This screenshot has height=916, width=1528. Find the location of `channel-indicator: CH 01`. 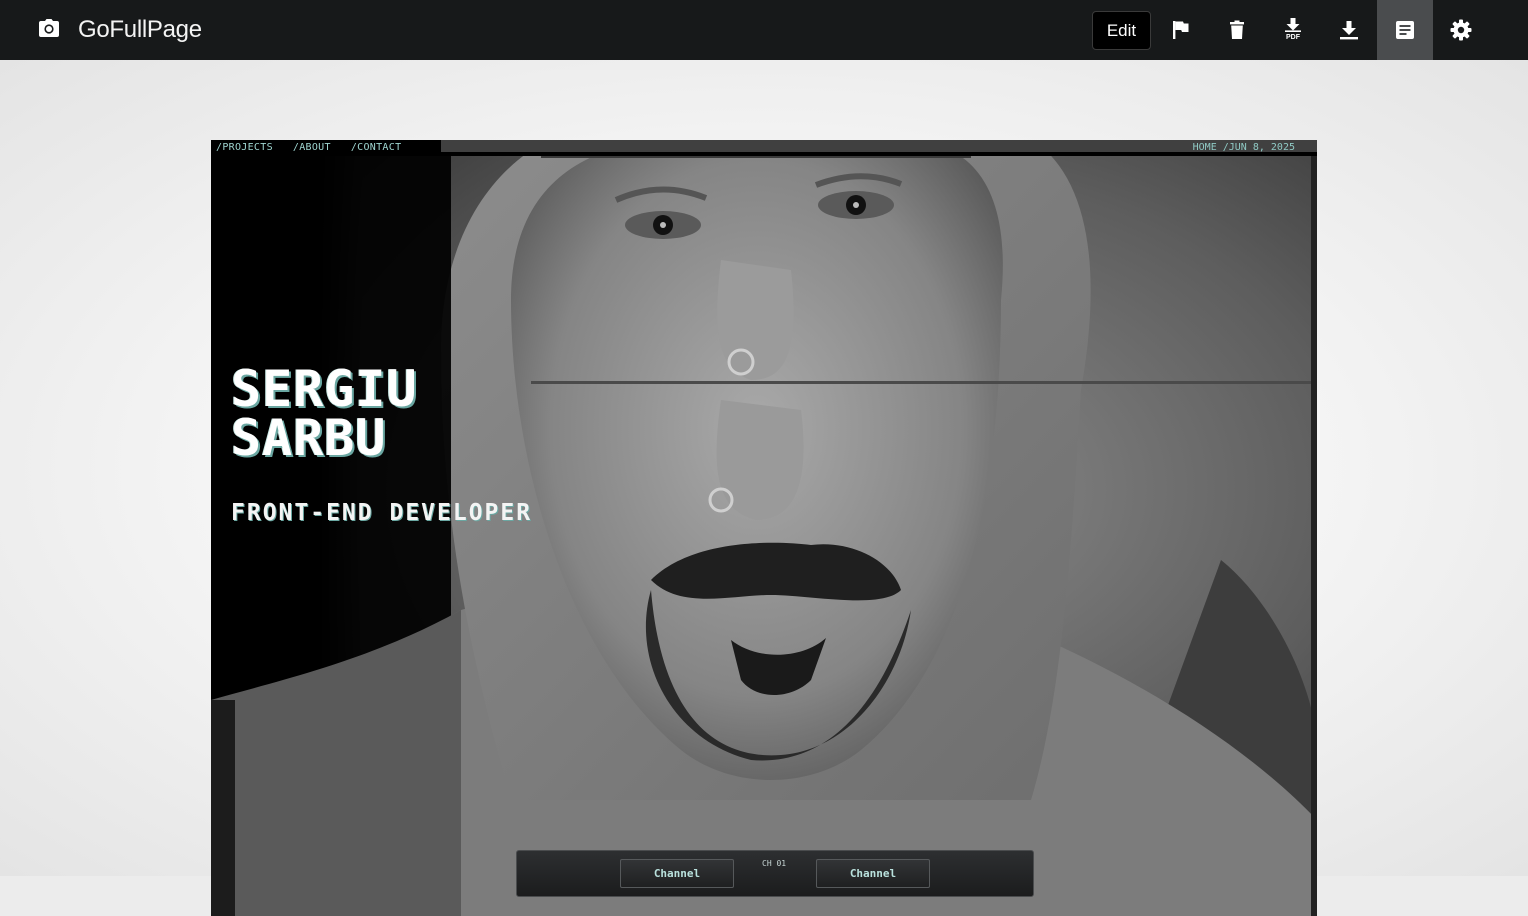

channel-indicator: CH 01 is located at coordinates (774, 863).